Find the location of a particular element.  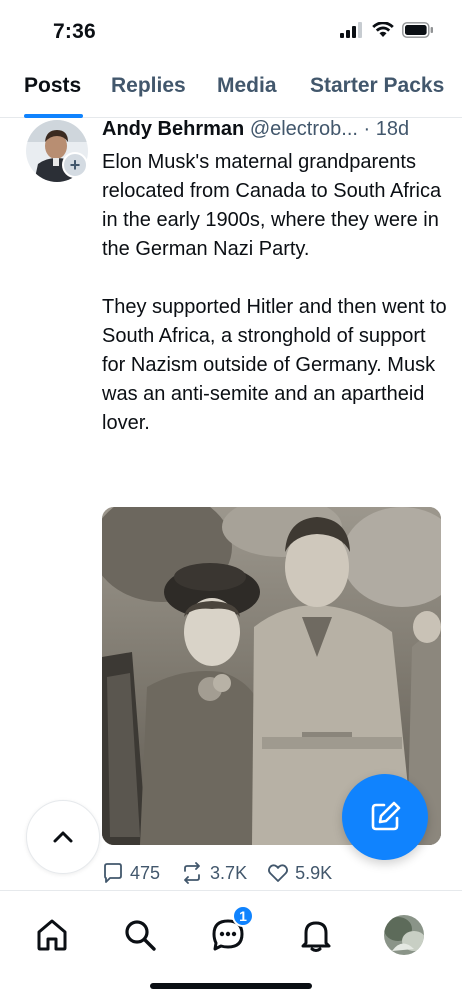

scroll-to-top-button is located at coordinates (63, 837).